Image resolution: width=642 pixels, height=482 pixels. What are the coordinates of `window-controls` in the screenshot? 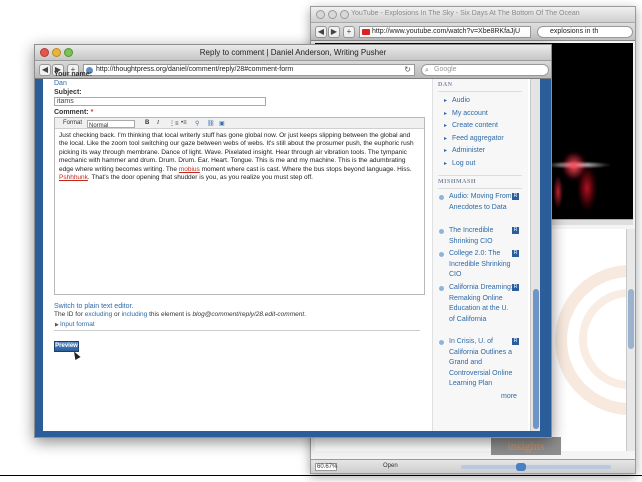 It's located at (332, 14).